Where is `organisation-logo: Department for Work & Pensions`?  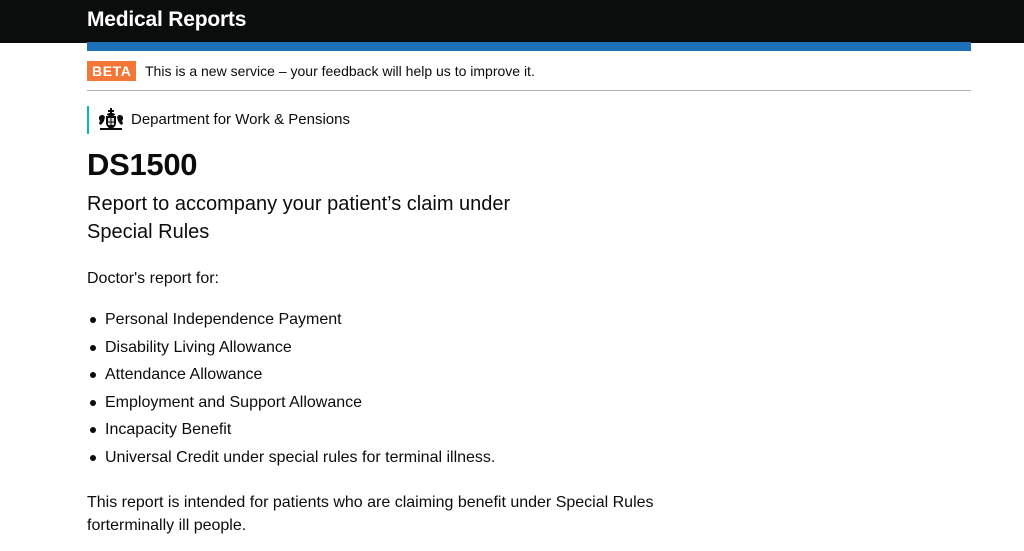
organisation-logo: Department for Work & Pensions is located at coordinates (218, 120).